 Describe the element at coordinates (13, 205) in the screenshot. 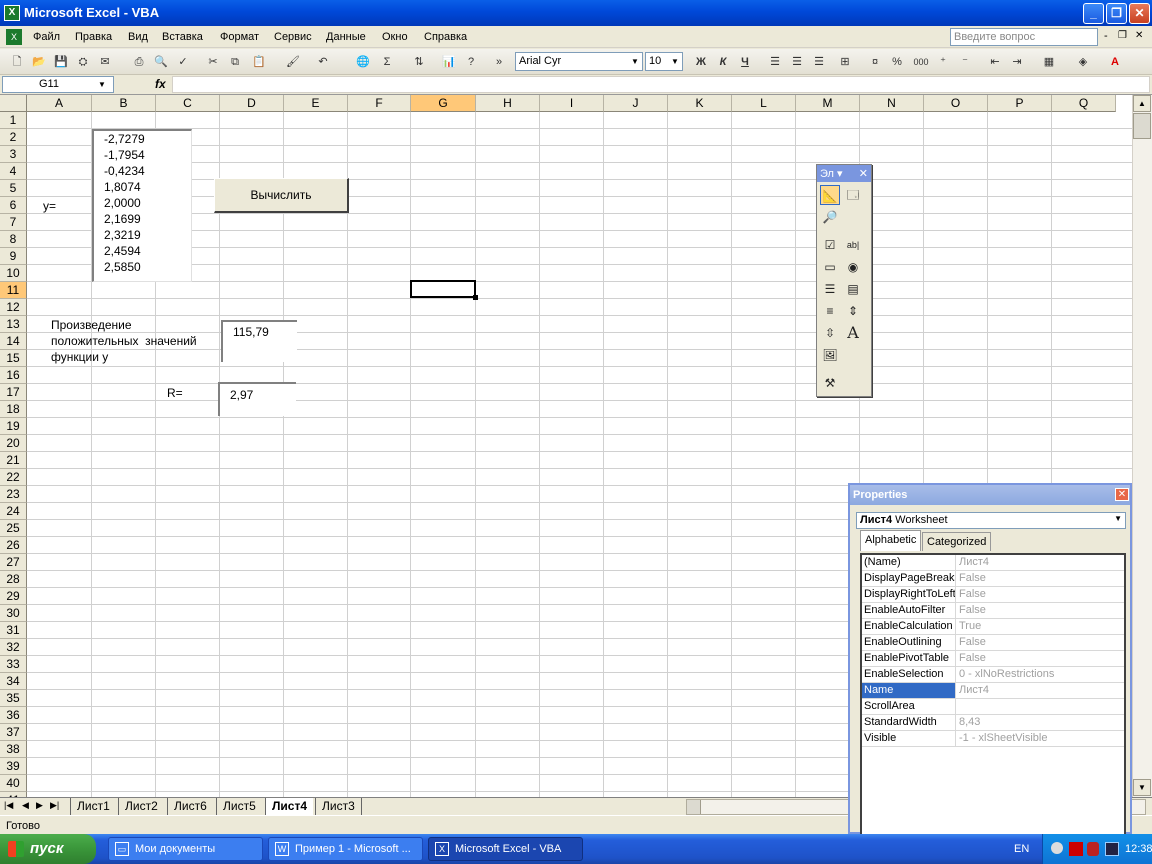

I see `row-header-6: 6` at that location.